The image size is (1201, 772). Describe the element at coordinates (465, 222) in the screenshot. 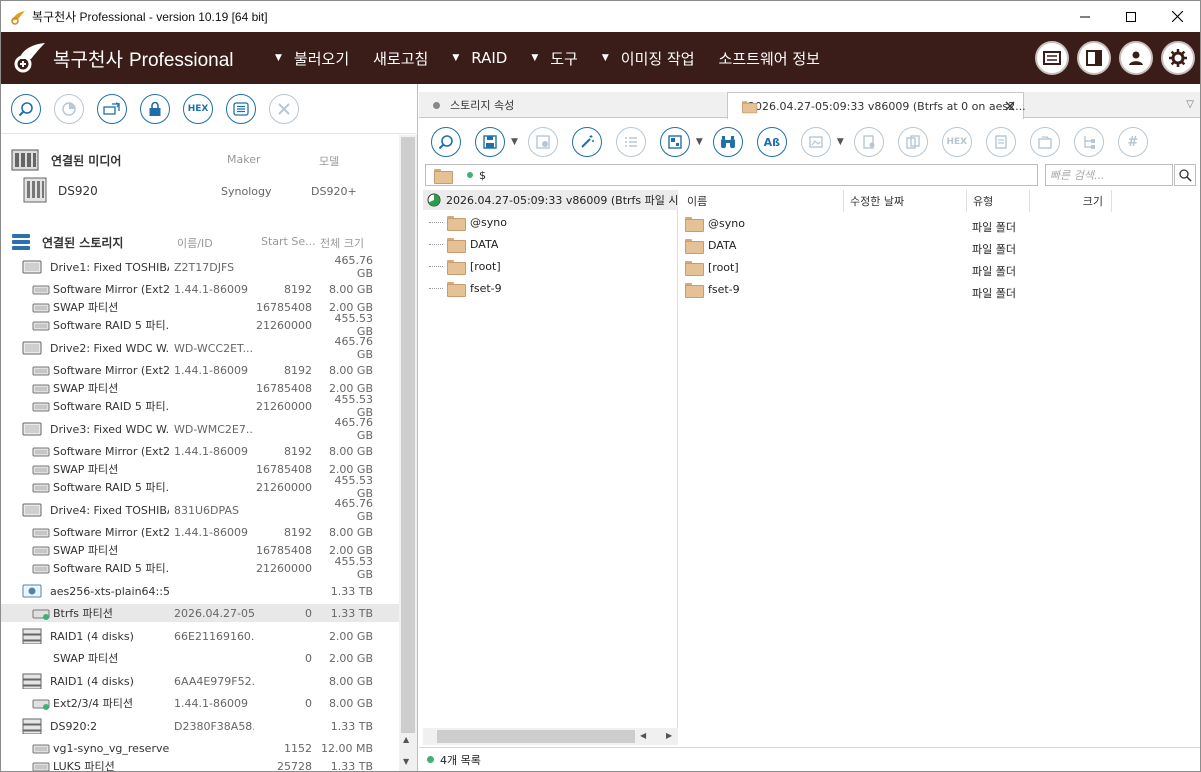

I see `tree-item: @syno` at that location.